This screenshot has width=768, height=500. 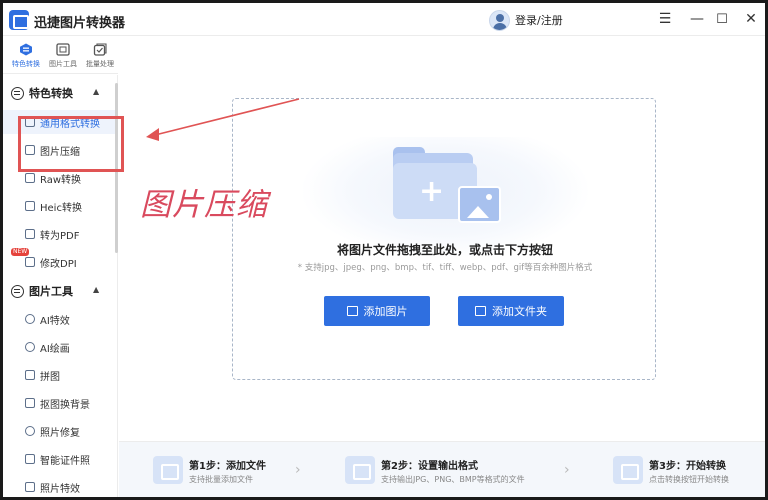 I want to click on annotation-label: 图片压缩, so click(x=204, y=205).